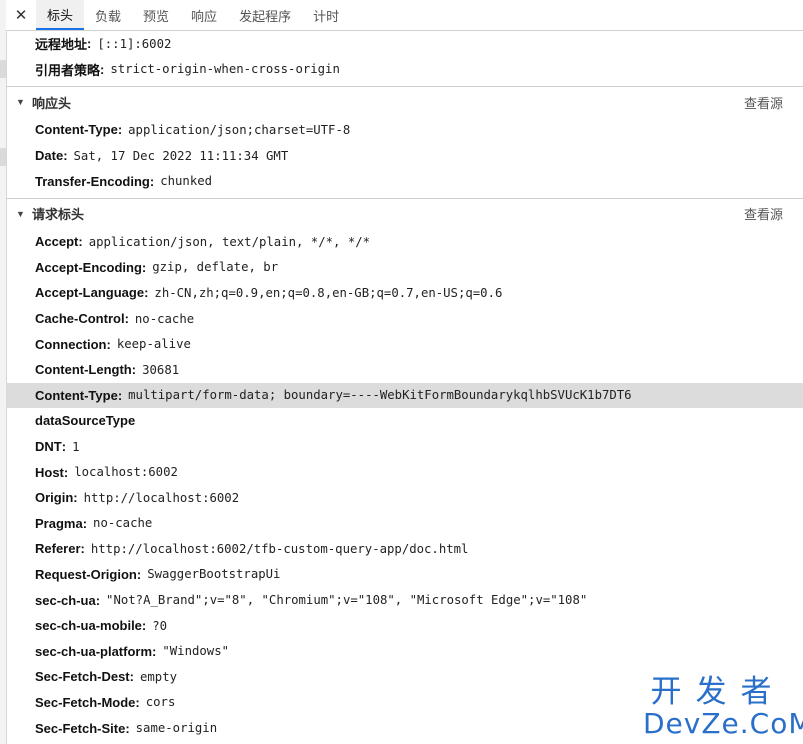 This screenshot has height=744, width=803. What do you see at coordinates (181, 156) in the screenshot?
I see `header-value: Sat, 17 Dec 2022 11:11:34 GMT` at bounding box center [181, 156].